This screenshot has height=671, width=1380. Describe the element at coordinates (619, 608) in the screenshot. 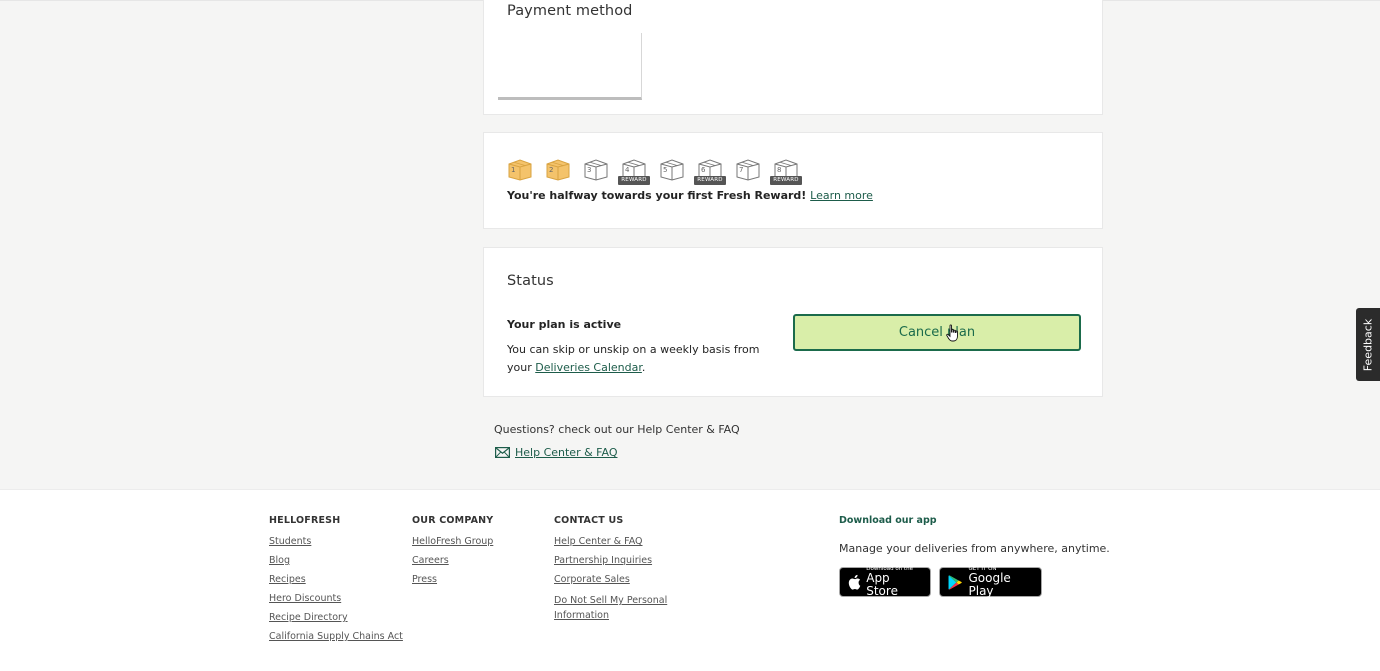

I see `footer-link-do-not-sell: Do Not Sell My Personal Information` at that location.